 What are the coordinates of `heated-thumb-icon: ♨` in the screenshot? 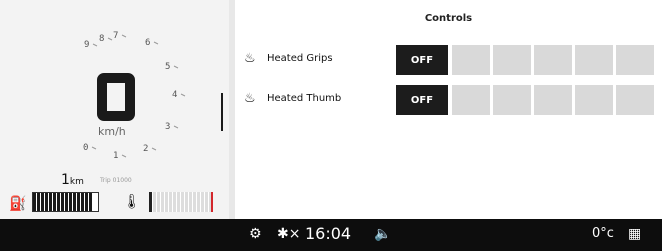 It's located at (250, 98).